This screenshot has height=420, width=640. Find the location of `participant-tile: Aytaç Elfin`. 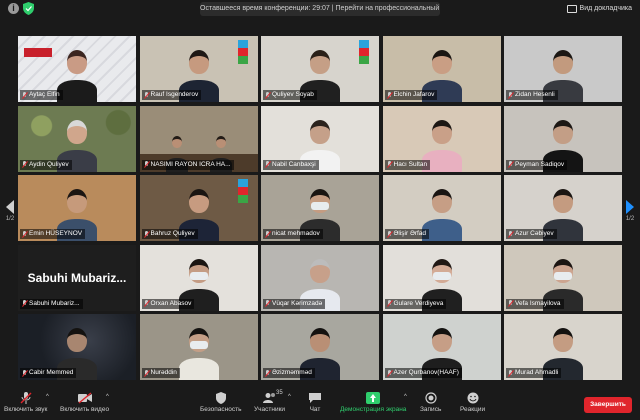

participant-tile: Aytaç Elfin is located at coordinates (77, 69).